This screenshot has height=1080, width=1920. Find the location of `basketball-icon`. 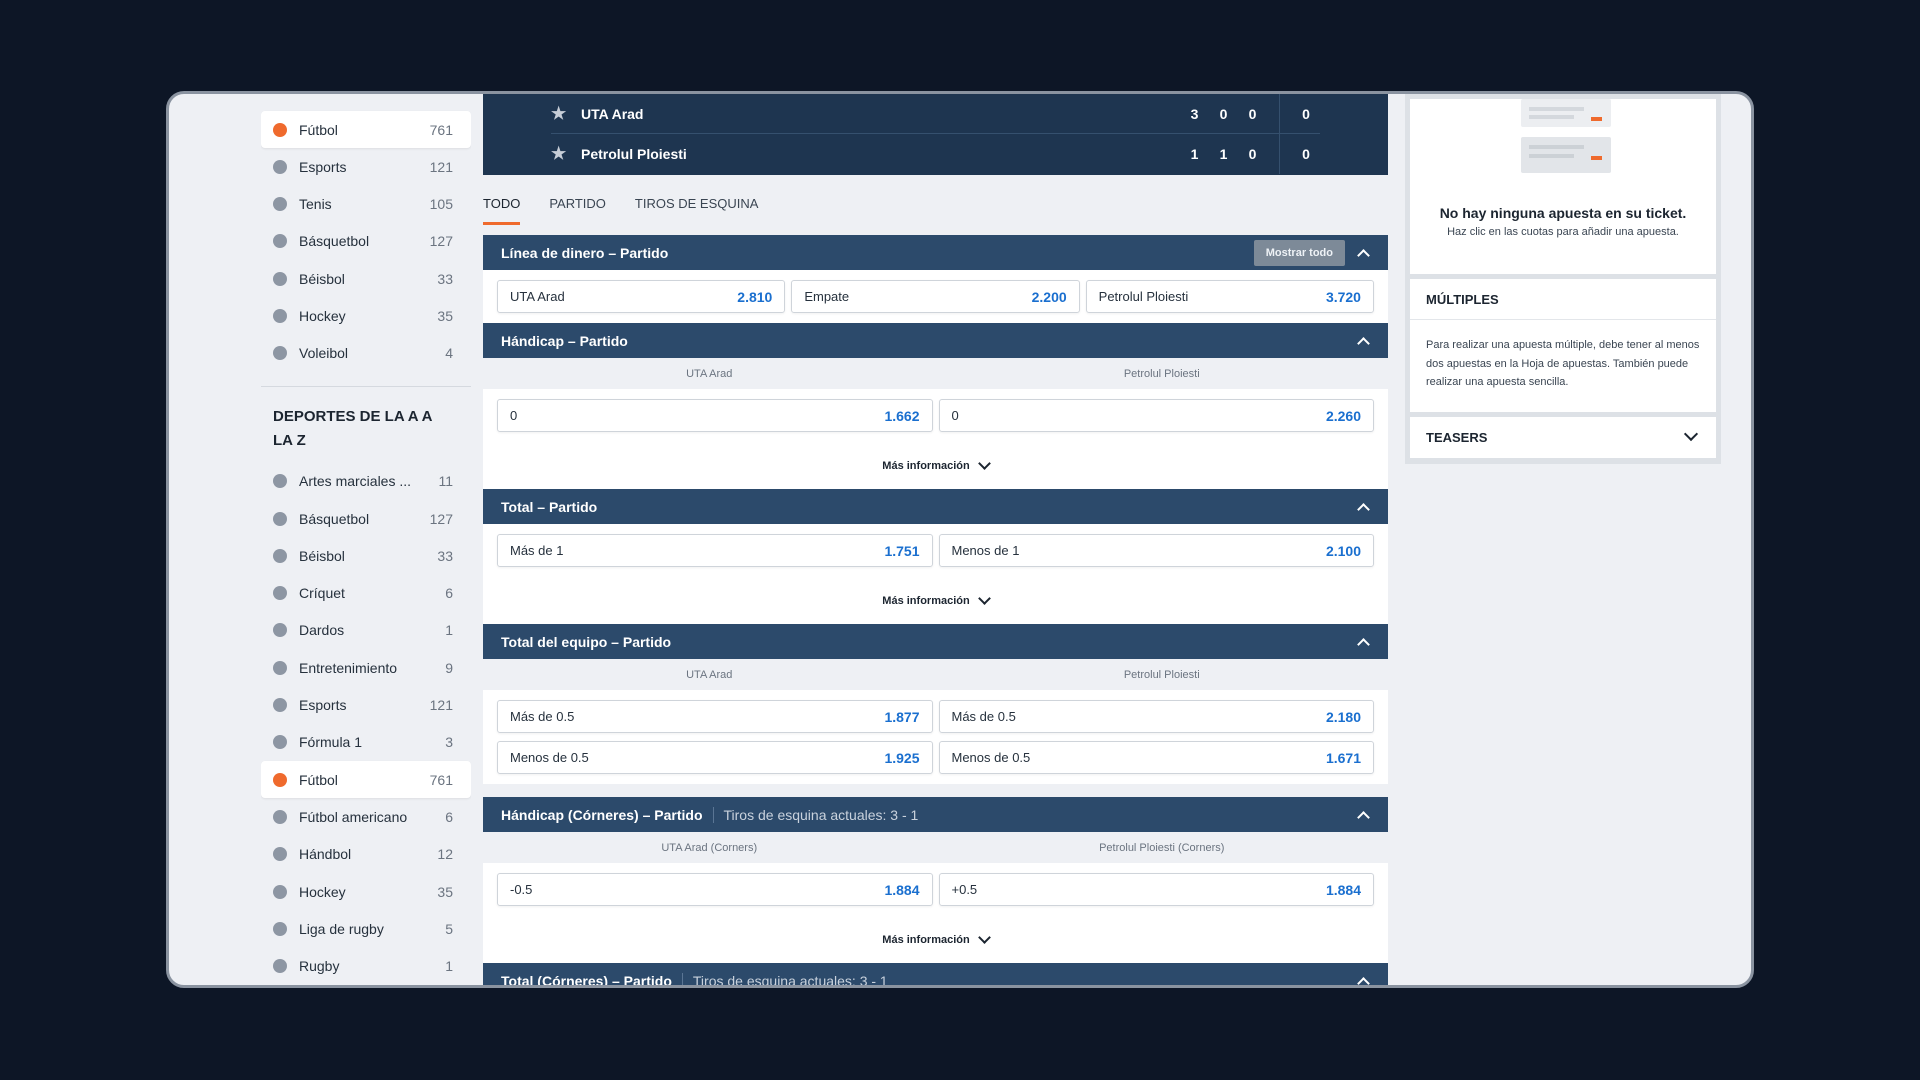

basketball-icon is located at coordinates (280, 241).